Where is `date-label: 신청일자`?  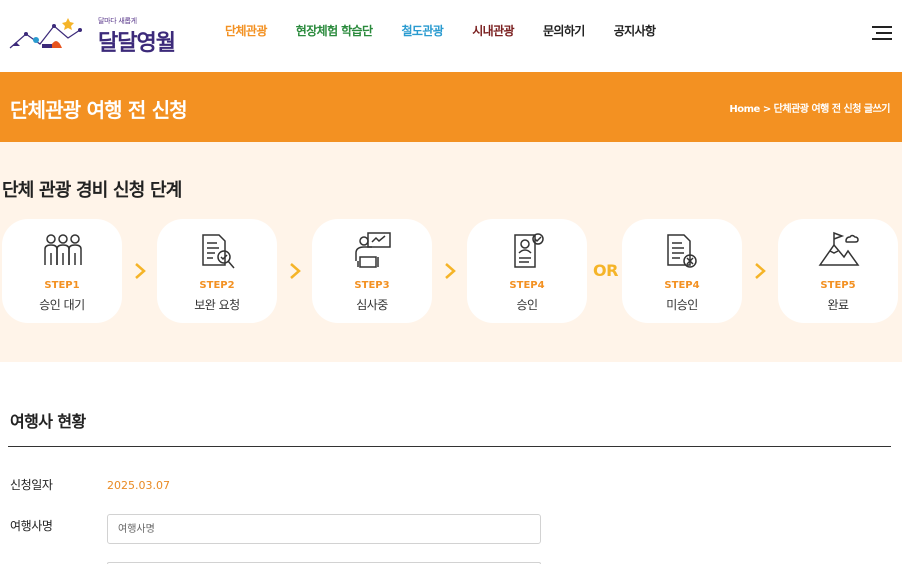 date-label: 신청일자 is located at coordinates (31, 485).